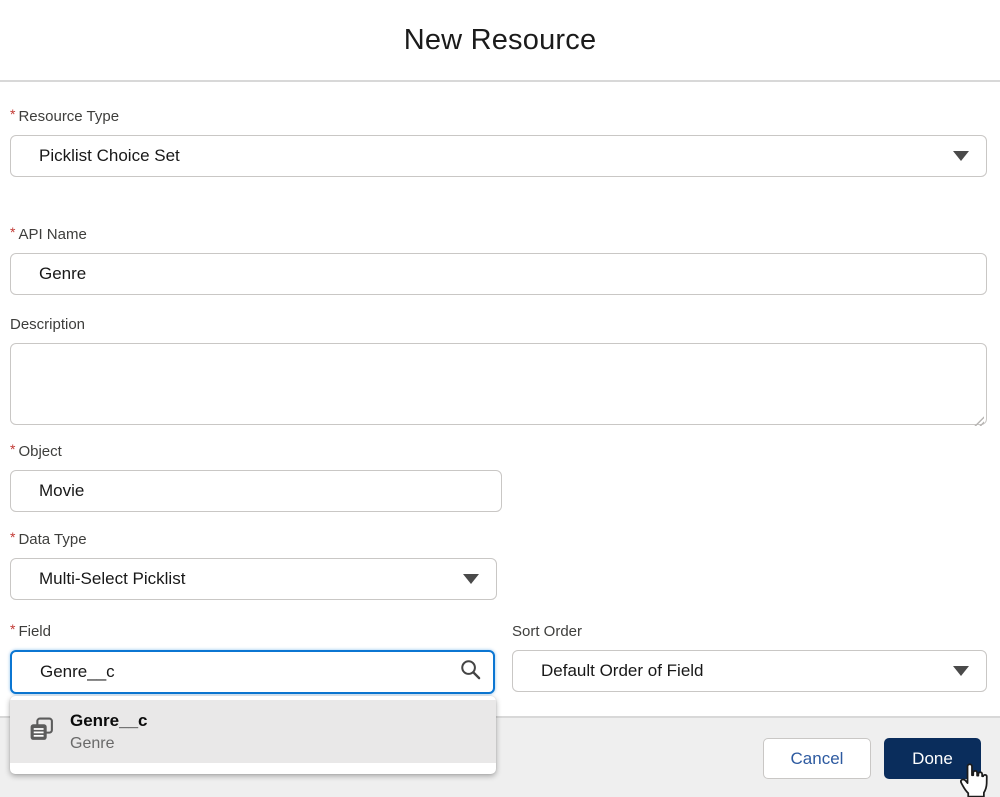 The image size is (1000, 797). Describe the element at coordinates (109, 720) in the screenshot. I see `suggestion-title: Genre__c` at that location.